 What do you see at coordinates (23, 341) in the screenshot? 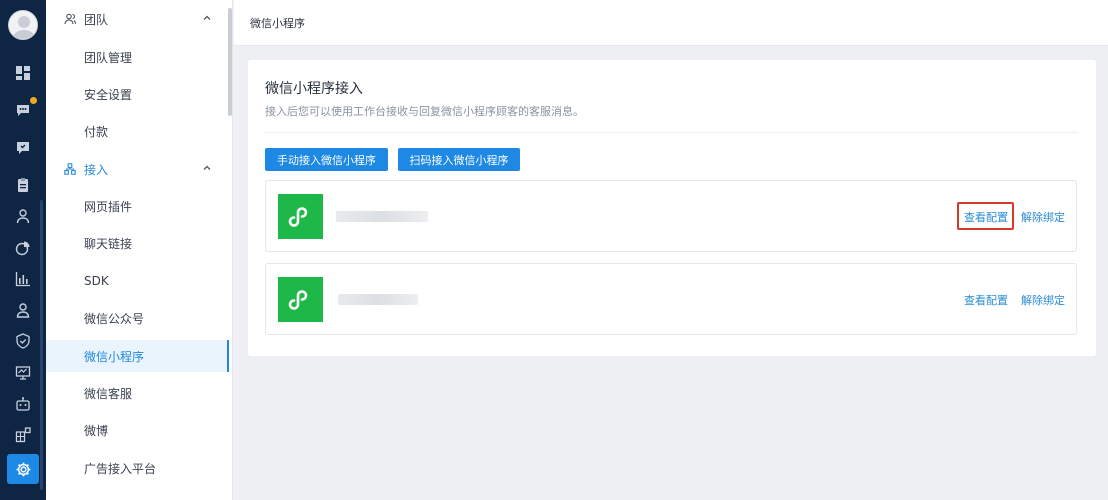
I see `shield-icon` at bounding box center [23, 341].